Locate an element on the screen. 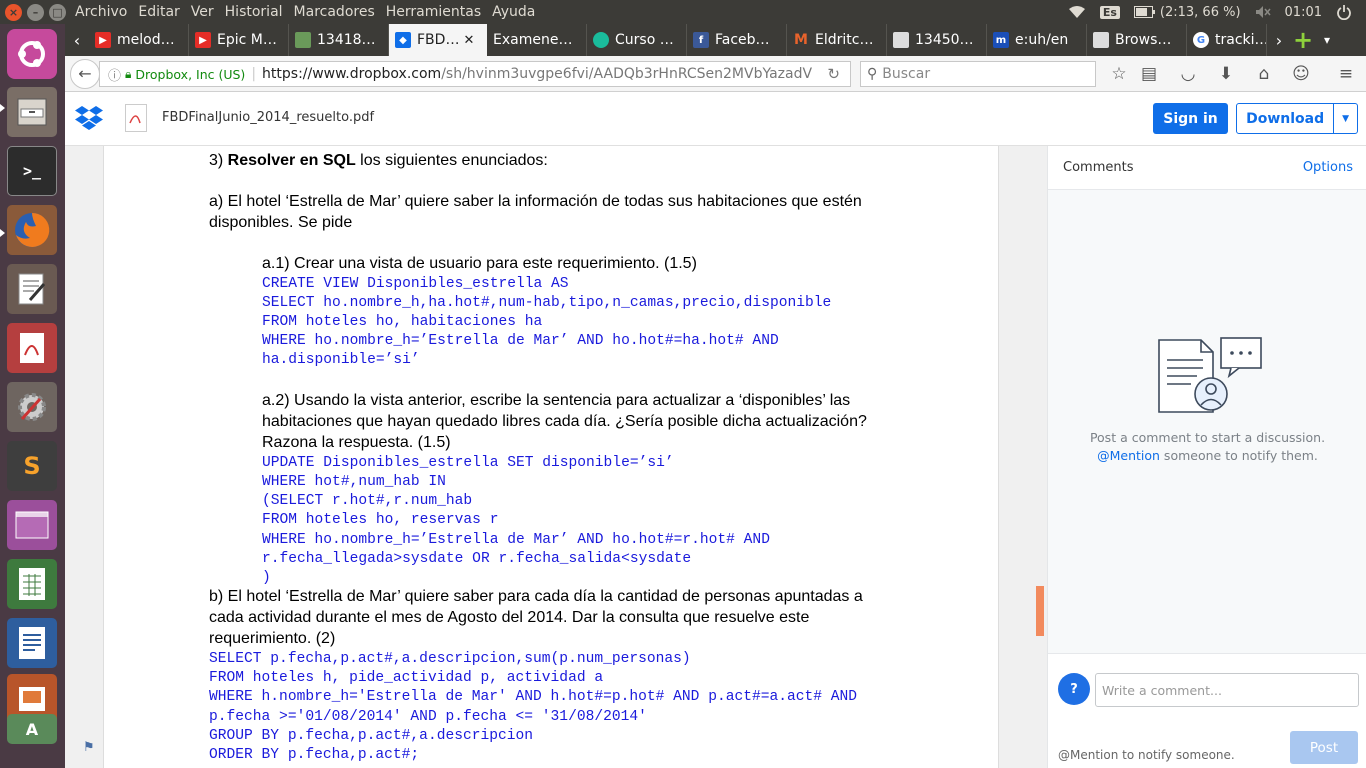  spreadsheet-icon is located at coordinates (32, 584).